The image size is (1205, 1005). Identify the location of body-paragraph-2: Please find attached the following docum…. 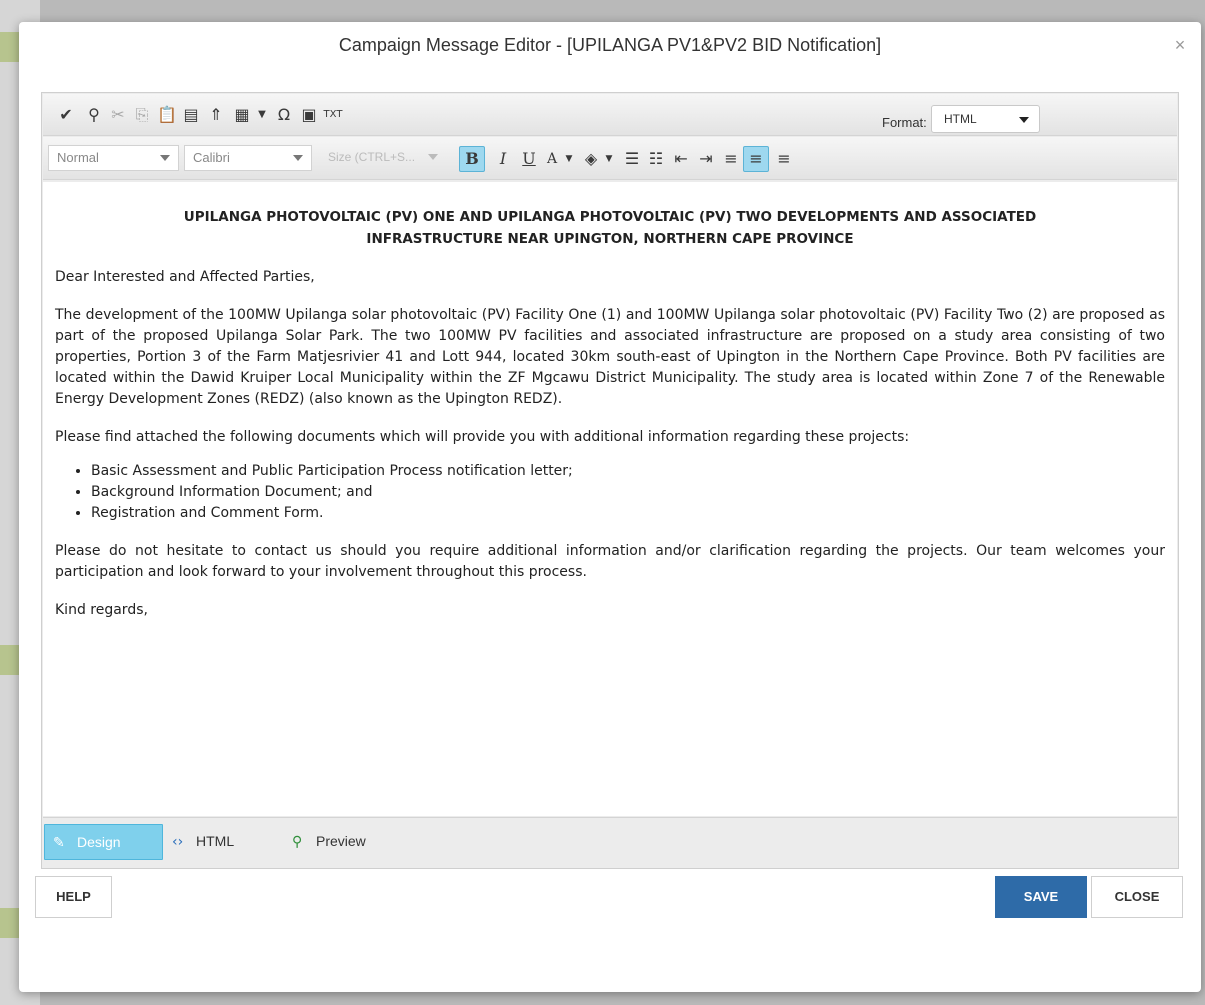
(482, 437).